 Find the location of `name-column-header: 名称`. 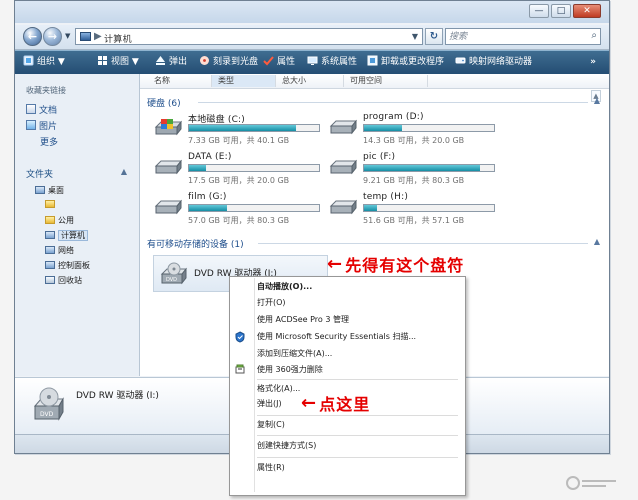

name-column-header: 名称 is located at coordinates (180, 81).